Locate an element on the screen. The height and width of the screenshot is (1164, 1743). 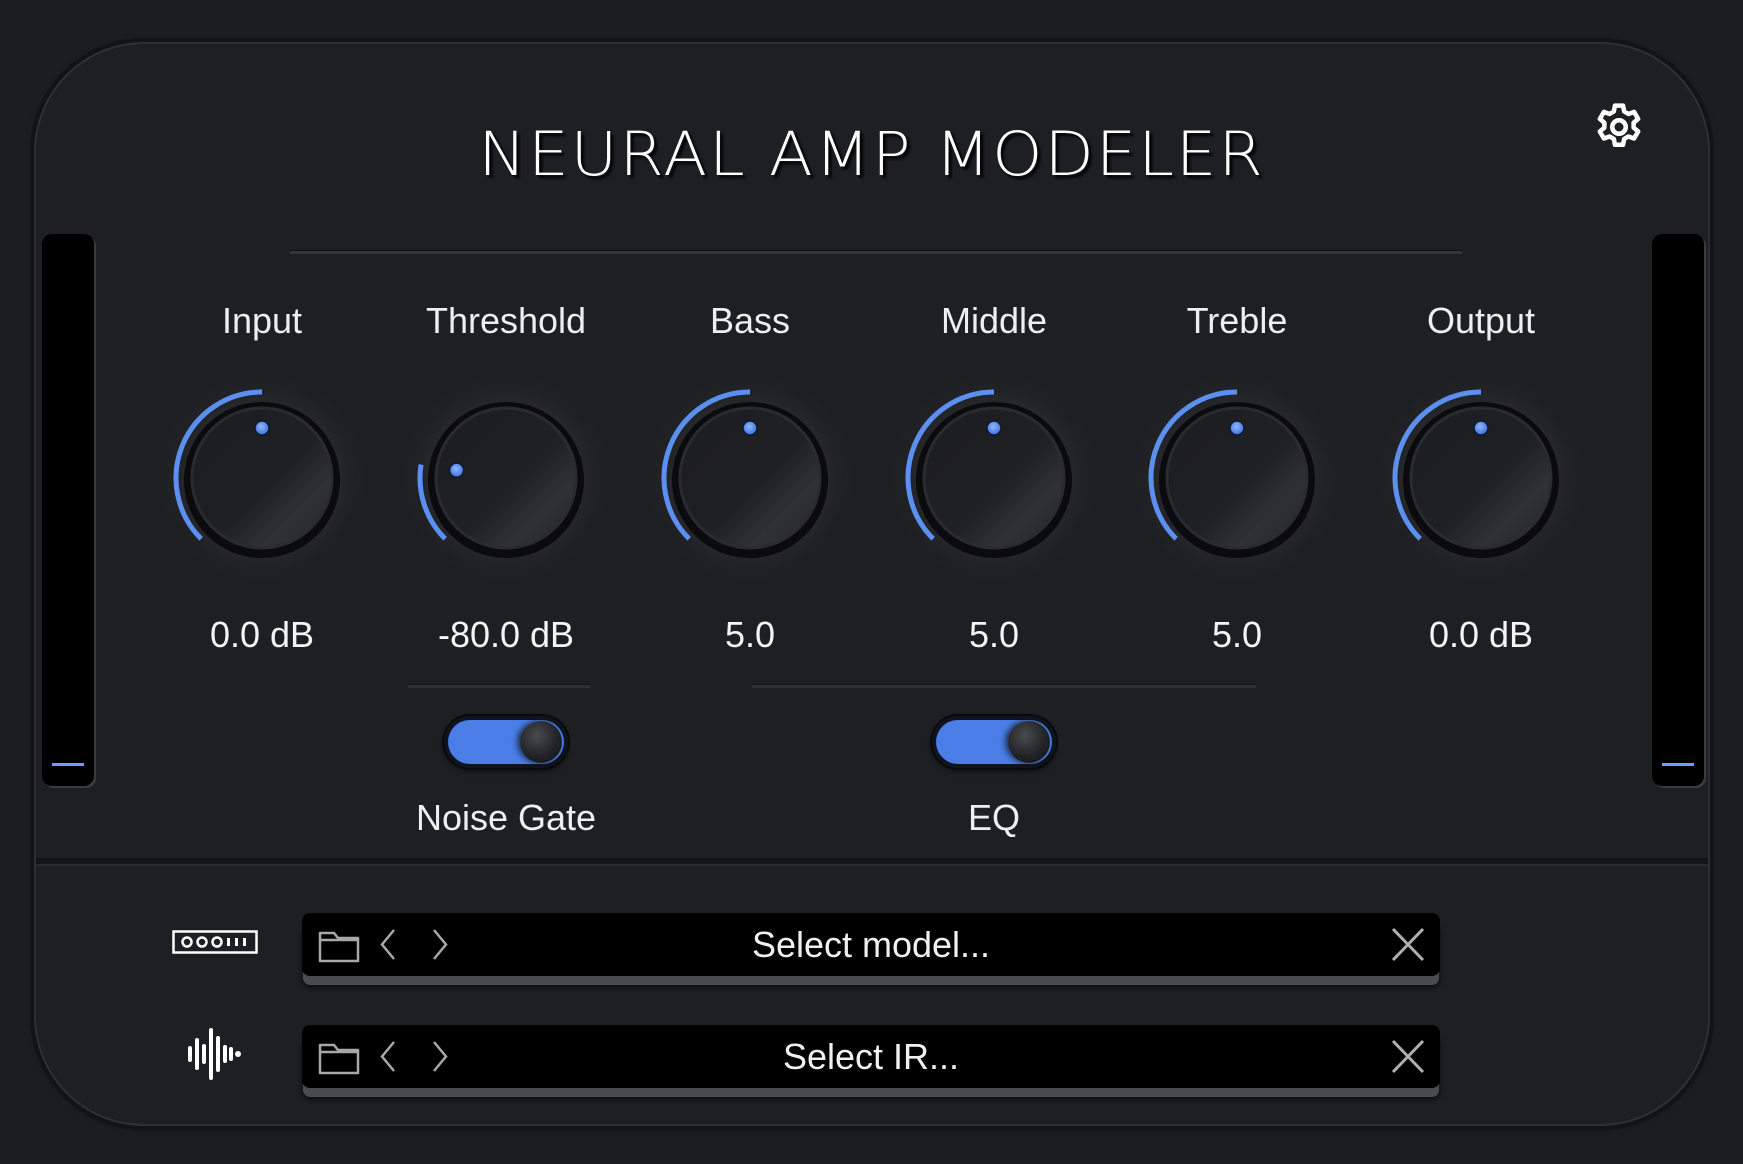
eq-label: EQ is located at coordinates (993, 817).